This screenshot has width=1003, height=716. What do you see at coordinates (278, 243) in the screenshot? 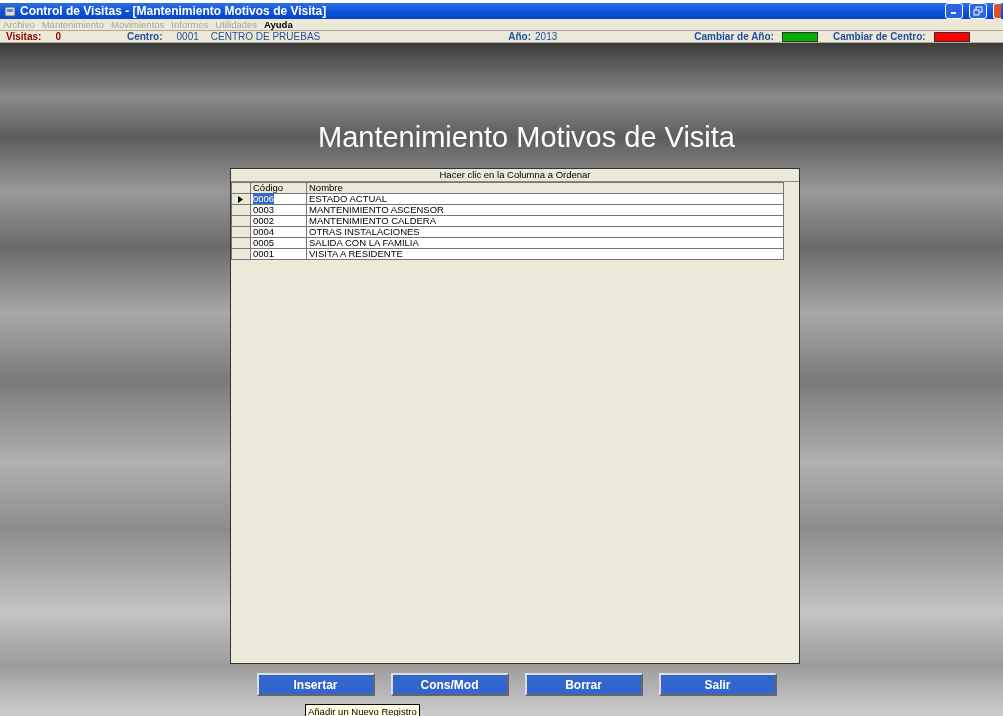
I see `table-cell: 0005` at bounding box center [278, 243].